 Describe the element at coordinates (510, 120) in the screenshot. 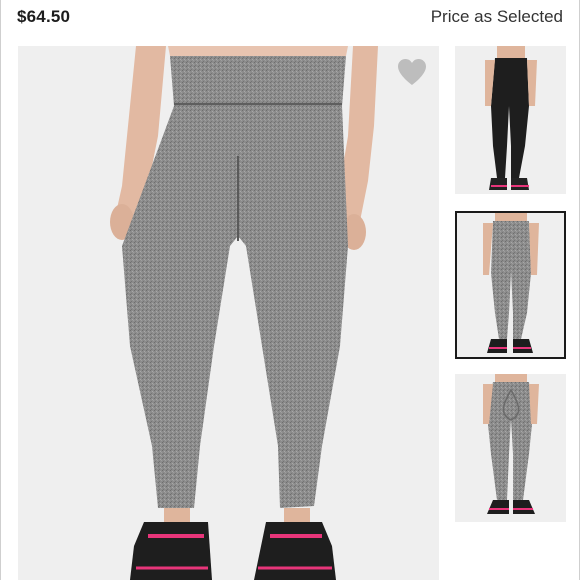

I see `thumbnail-black-leggings` at that location.